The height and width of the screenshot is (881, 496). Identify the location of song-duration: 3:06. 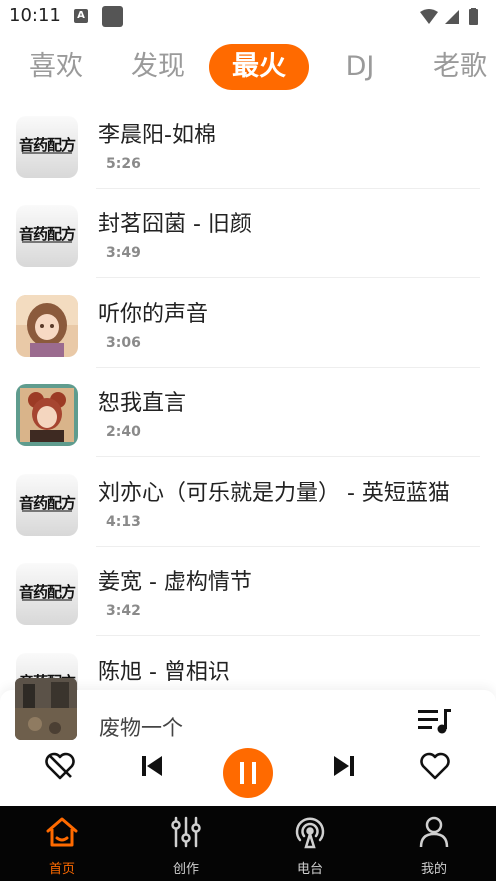
(123, 343).